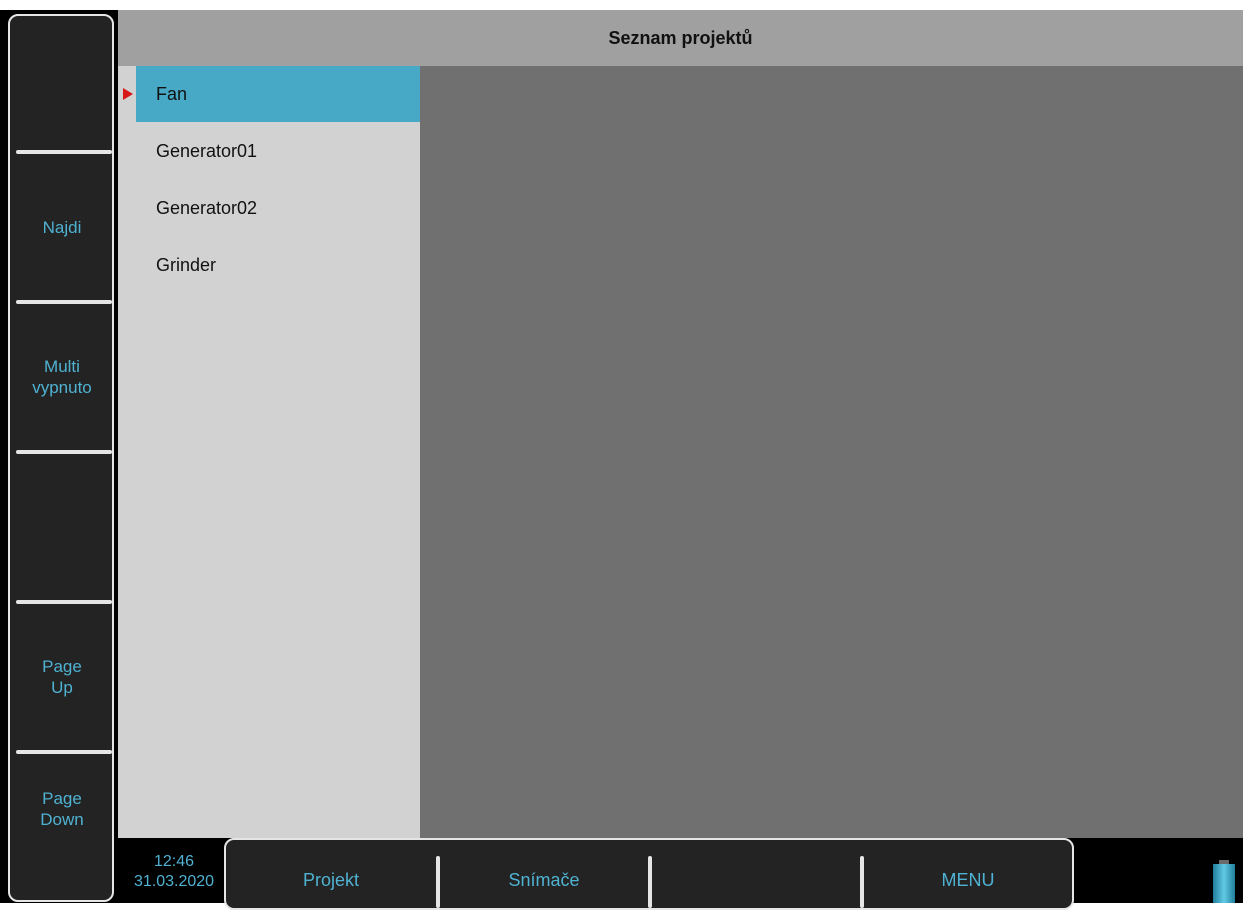 Image resolution: width=1243 pixels, height=920 pixels. What do you see at coordinates (968, 880) in the screenshot?
I see `menu-button: MENU` at bounding box center [968, 880].